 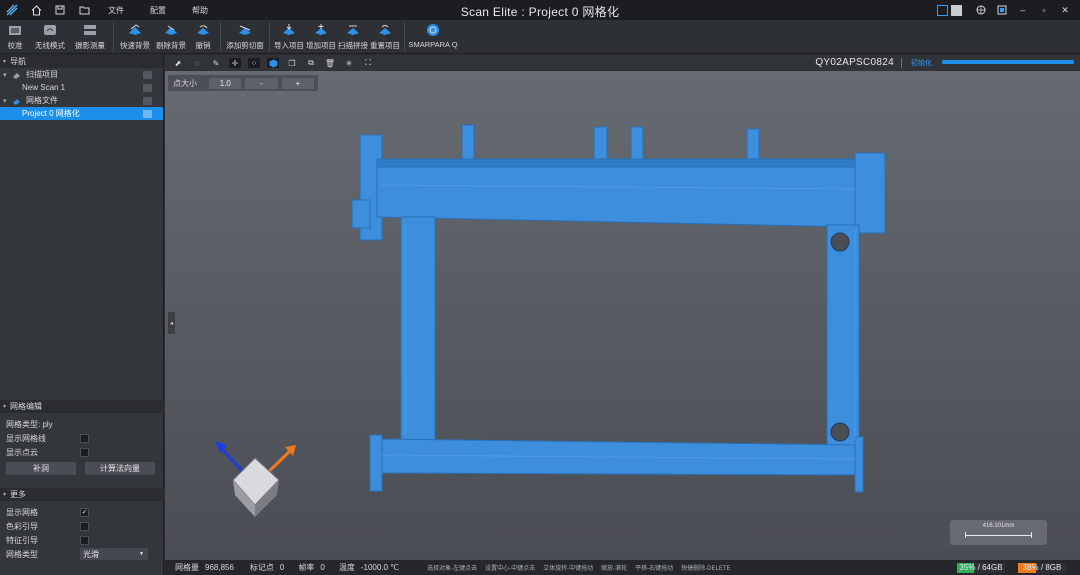 I want to click on fps-label: 帧率, so click(x=306, y=567).